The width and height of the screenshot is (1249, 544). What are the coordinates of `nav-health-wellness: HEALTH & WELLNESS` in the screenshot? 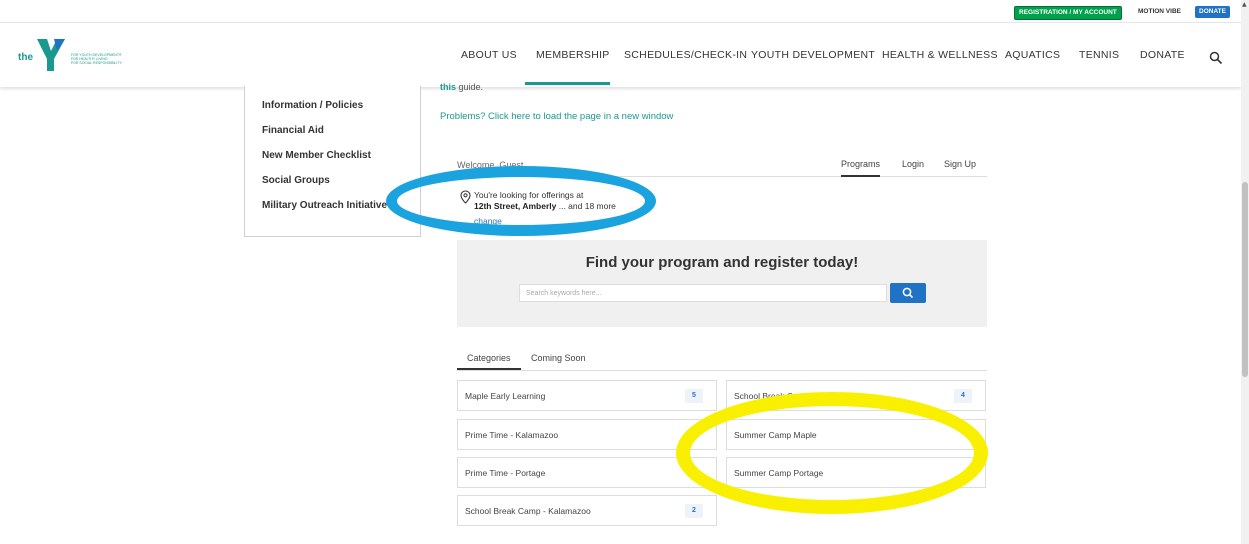 It's located at (940, 55).